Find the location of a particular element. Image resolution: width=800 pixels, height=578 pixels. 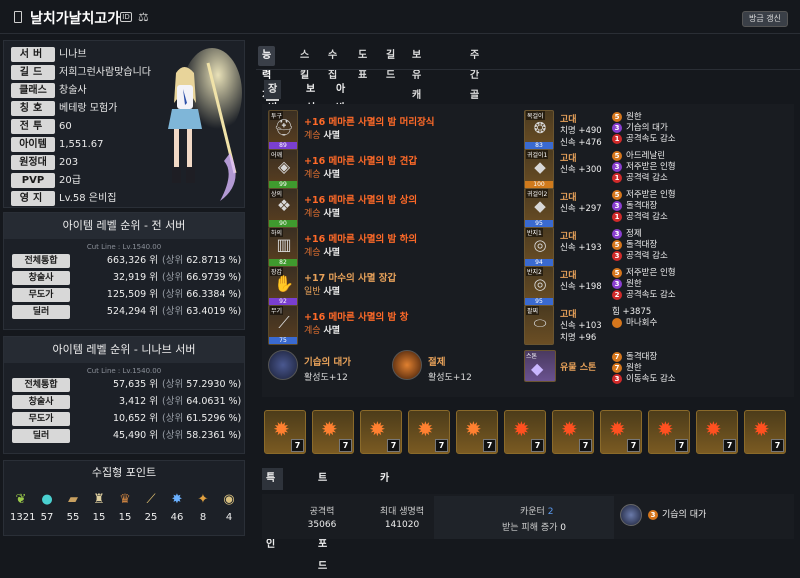

equipment-icon: ❖ is located at coordinates (284, 205).